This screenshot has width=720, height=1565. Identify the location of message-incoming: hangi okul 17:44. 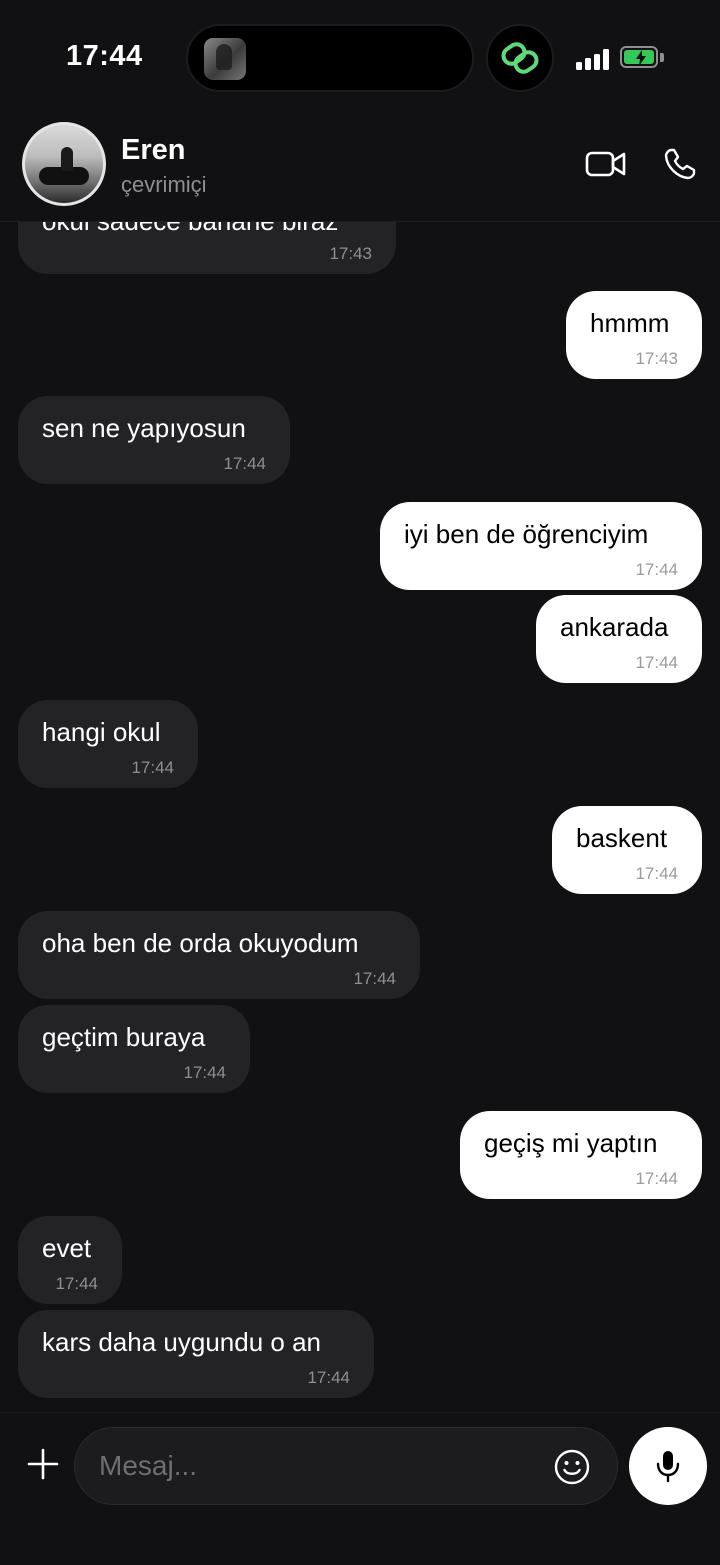
(108, 744).